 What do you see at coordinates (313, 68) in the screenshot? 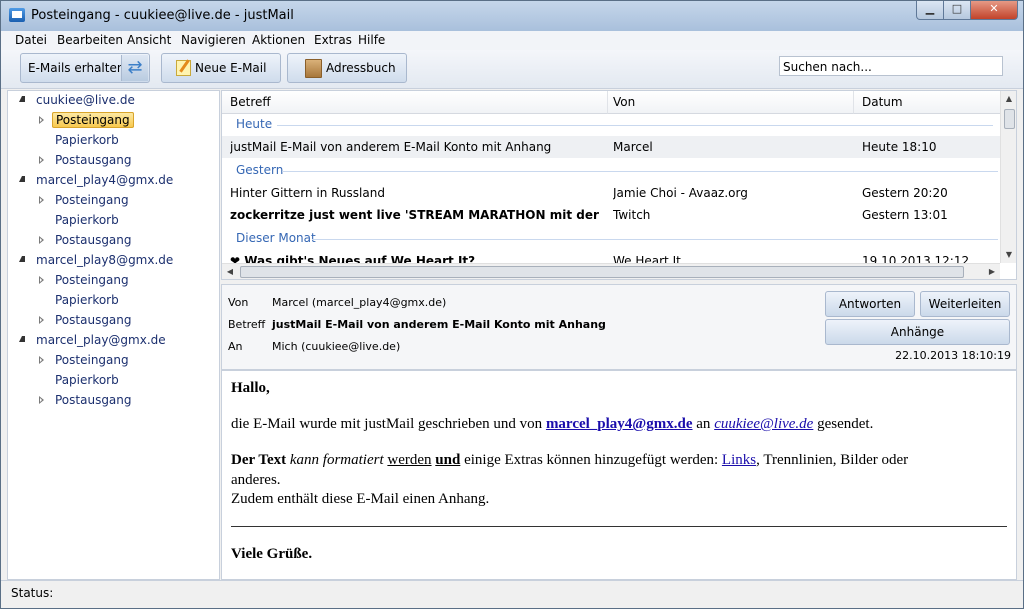
I see `addressbook-icon` at bounding box center [313, 68].